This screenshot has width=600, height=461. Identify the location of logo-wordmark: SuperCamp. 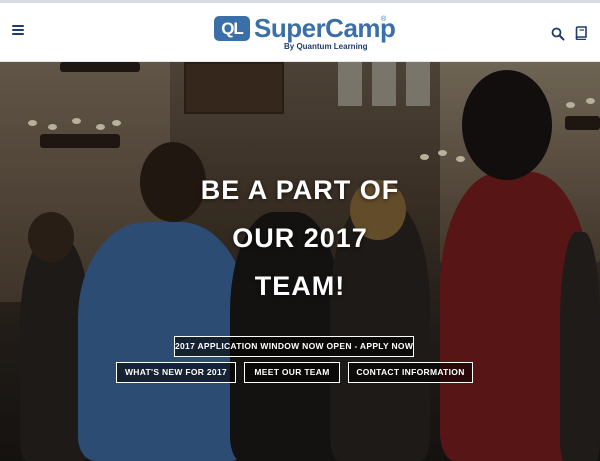
(325, 28).